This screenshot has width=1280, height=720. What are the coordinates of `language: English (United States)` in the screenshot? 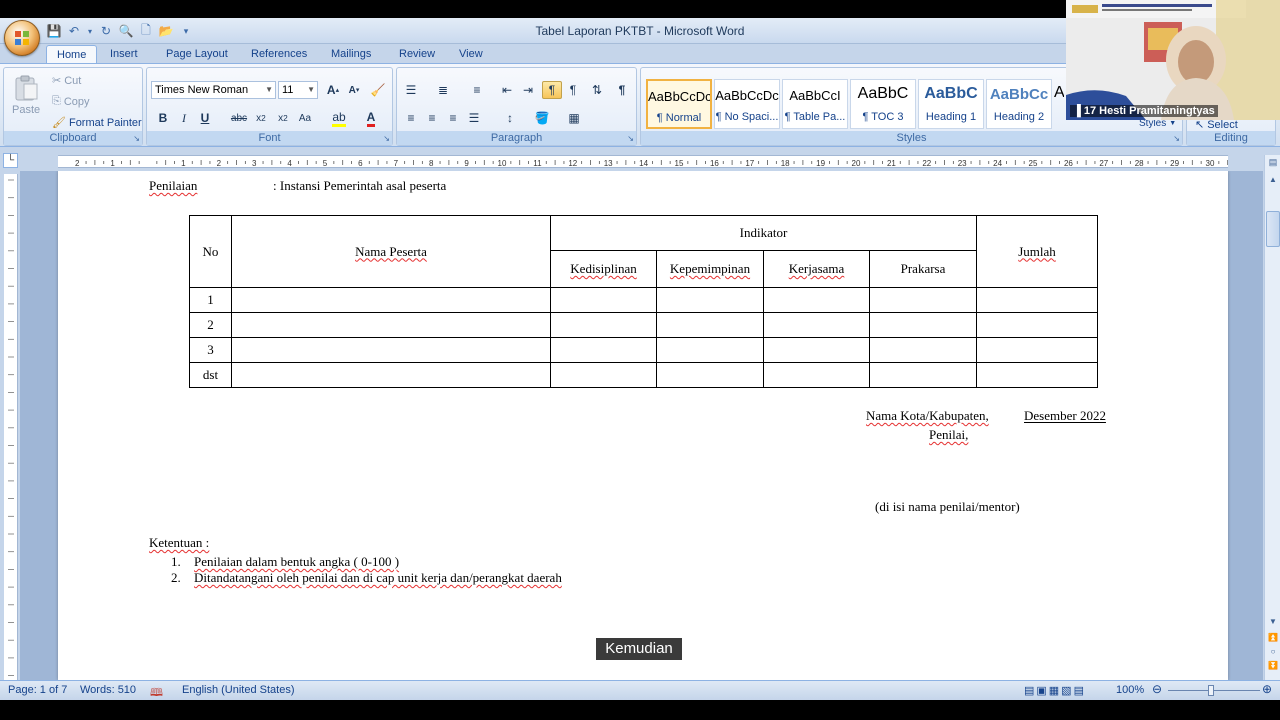 It's located at (238, 690).